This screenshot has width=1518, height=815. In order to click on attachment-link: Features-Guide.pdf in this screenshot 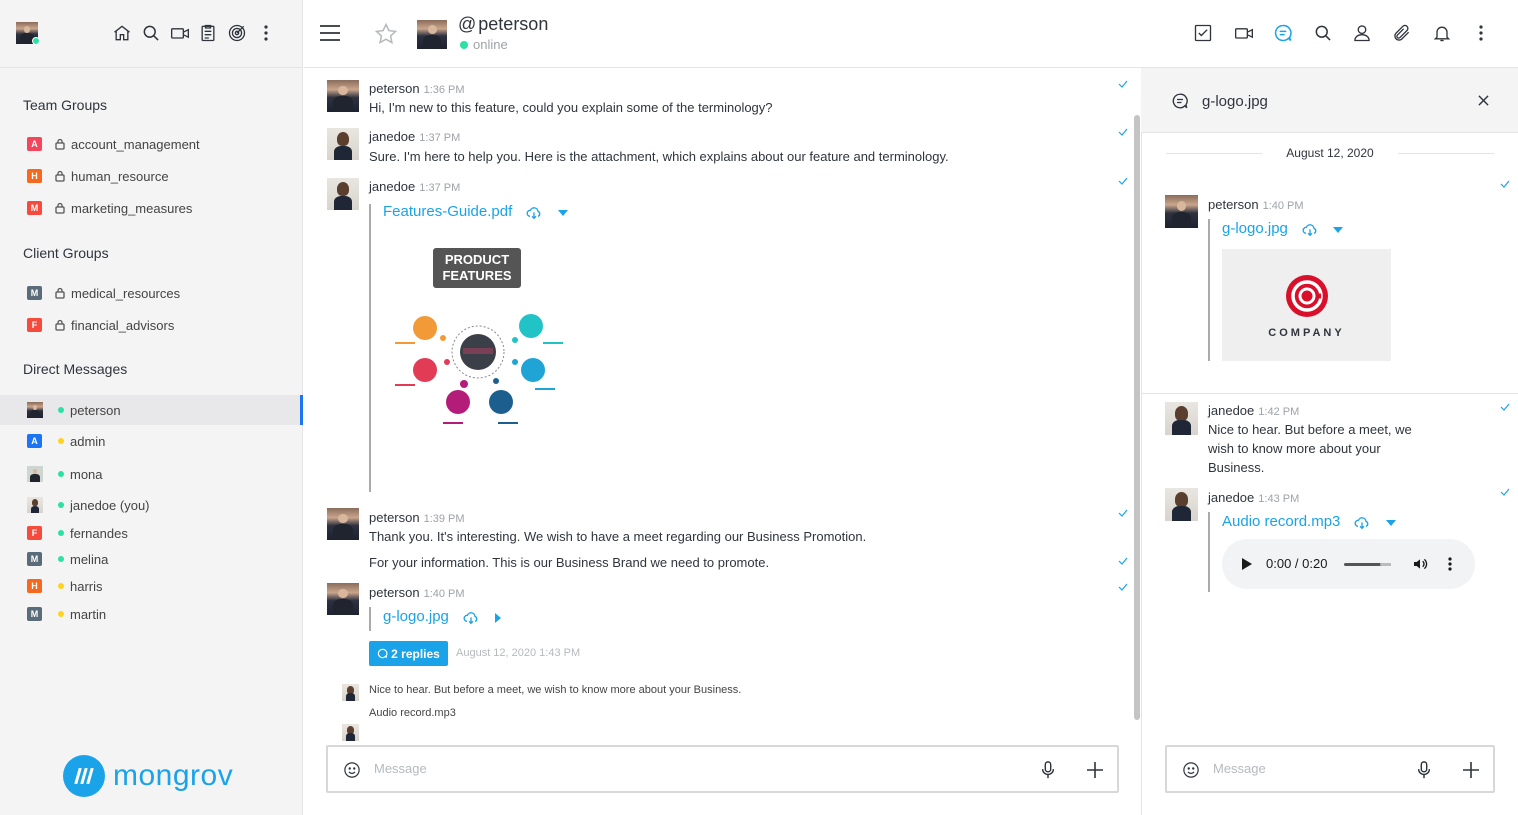, I will do `click(447, 211)`.